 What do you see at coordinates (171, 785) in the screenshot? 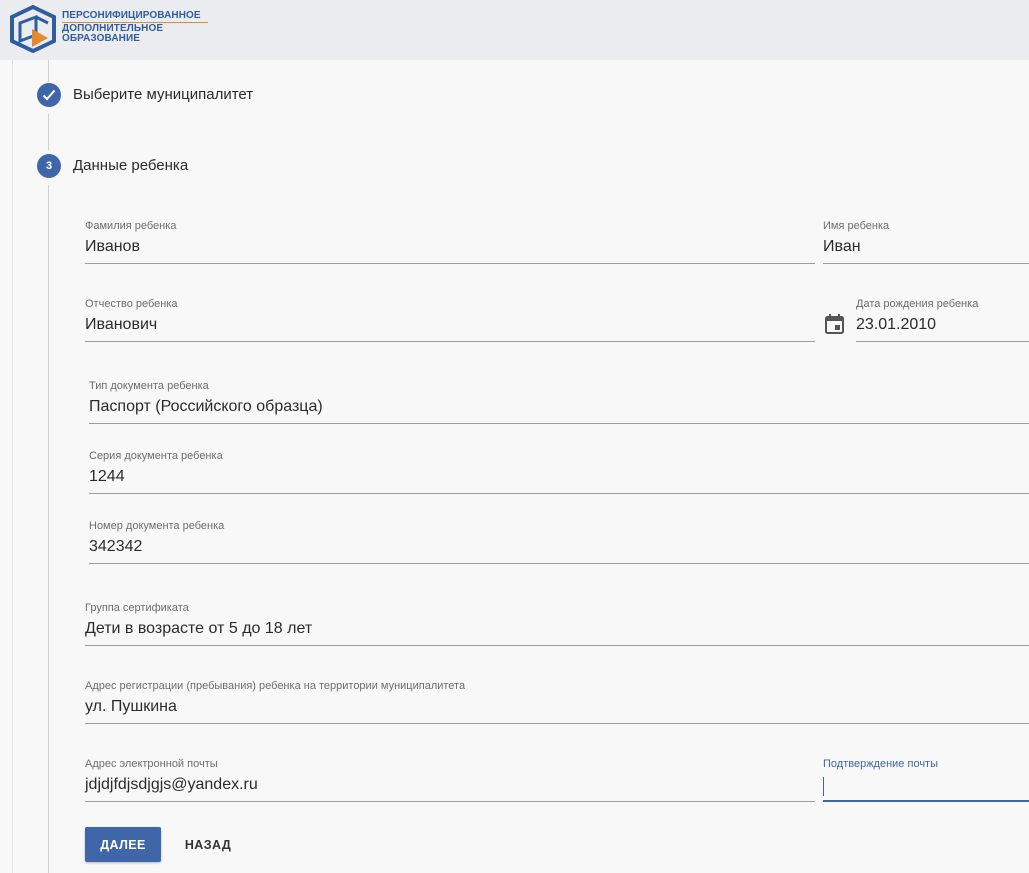
I see `email-input: jdjdjfdjsdjgjs@yandex.ru` at bounding box center [171, 785].